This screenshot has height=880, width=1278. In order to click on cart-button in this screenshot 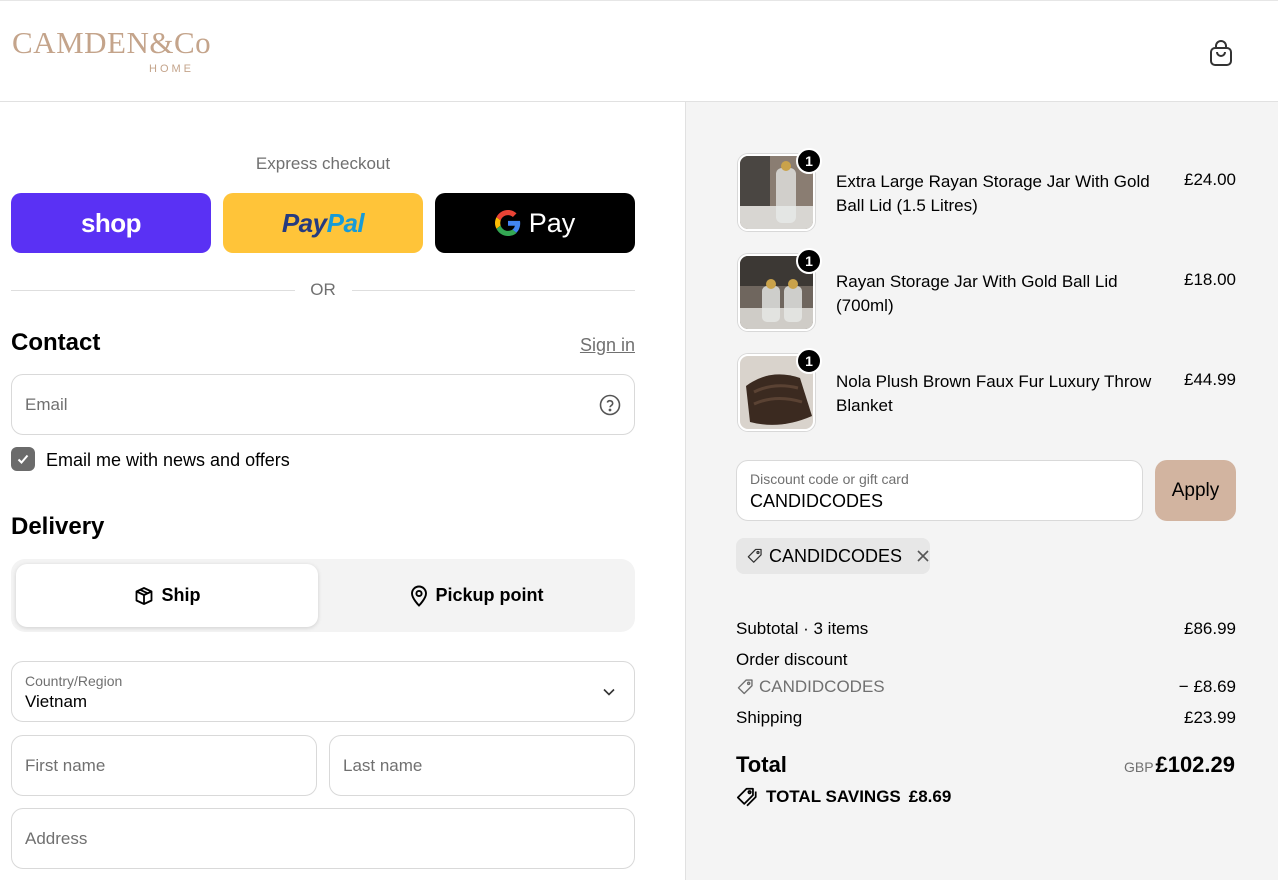, I will do `click(1221, 53)`.